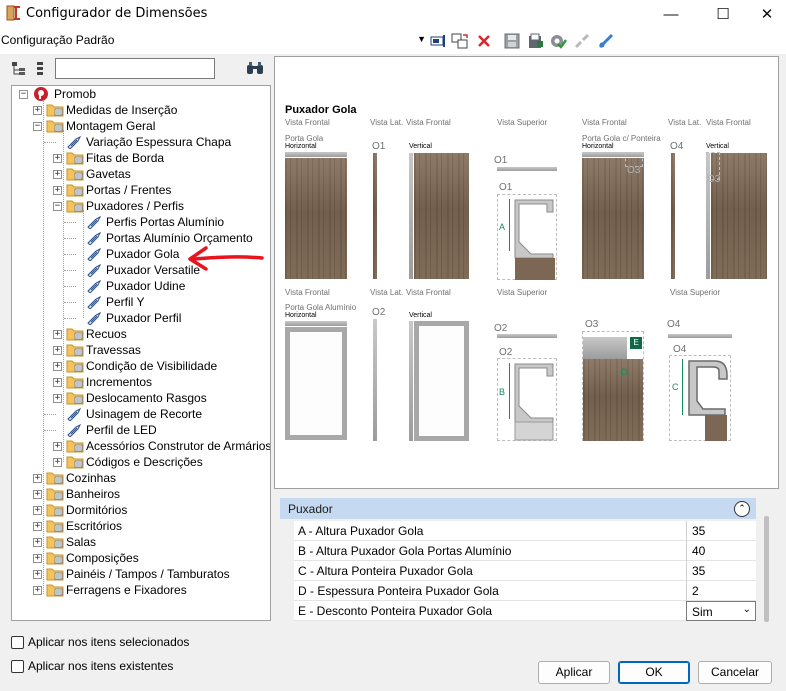  Describe the element at coordinates (157, 190) in the screenshot. I see `tree-item: + Portas / Frentes` at that location.